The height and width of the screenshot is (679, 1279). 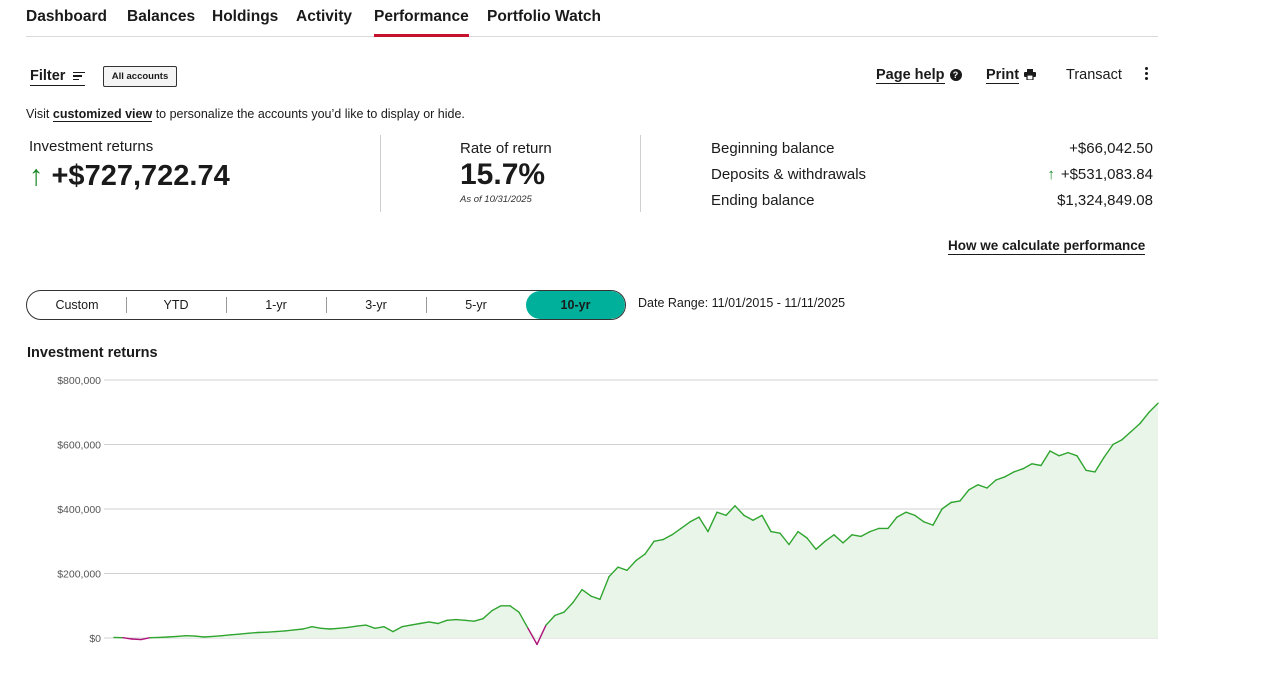 What do you see at coordinates (79, 575) in the screenshot?
I see `y-tick-label: $200,000` at bounding box center [79, 575].